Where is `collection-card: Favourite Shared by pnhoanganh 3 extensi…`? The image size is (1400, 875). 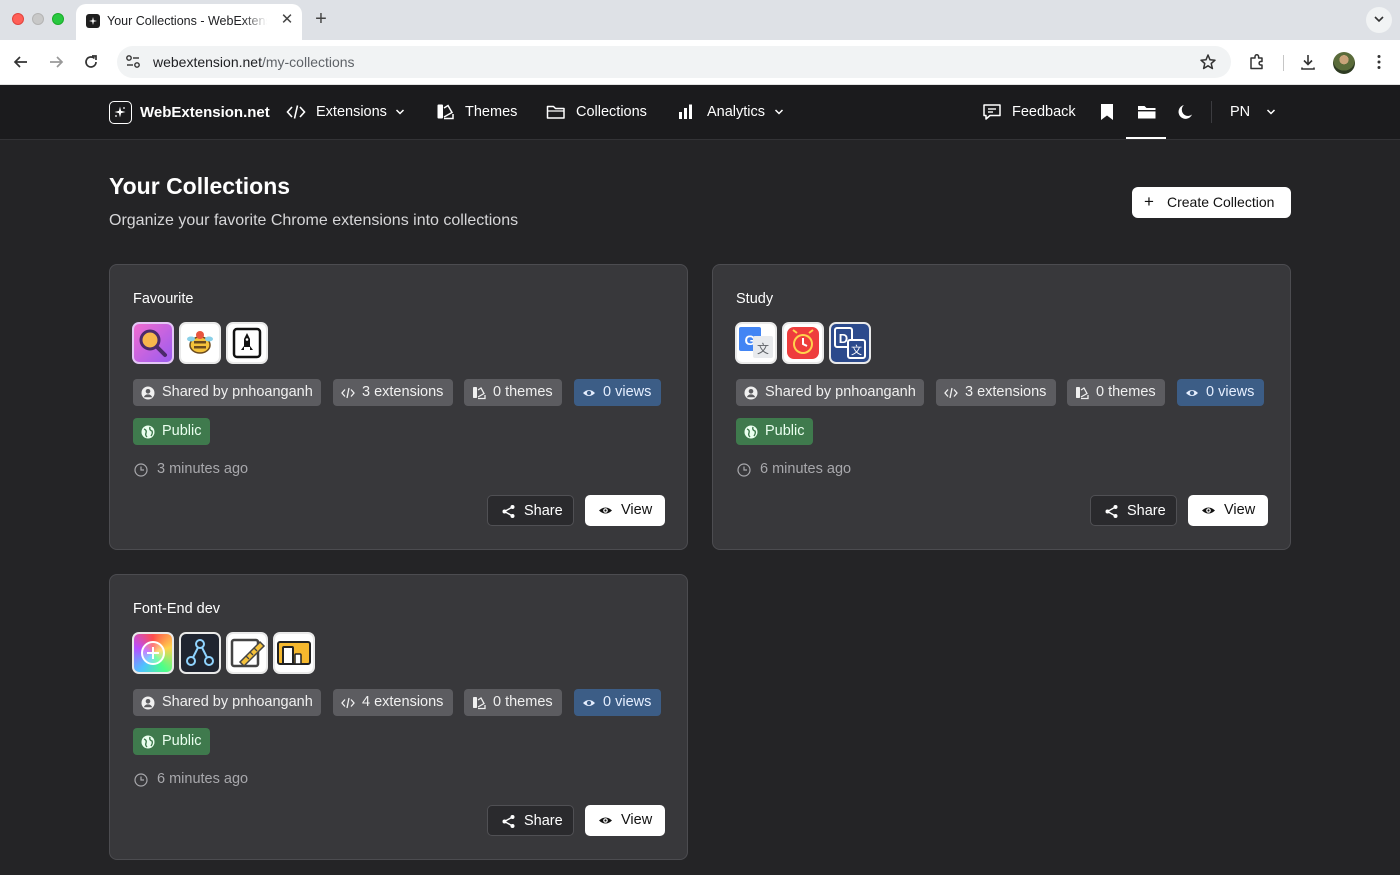 collection-card: Favourite Shared by pnhoanganh 3 extensi… is located at coordinates (398, 407).